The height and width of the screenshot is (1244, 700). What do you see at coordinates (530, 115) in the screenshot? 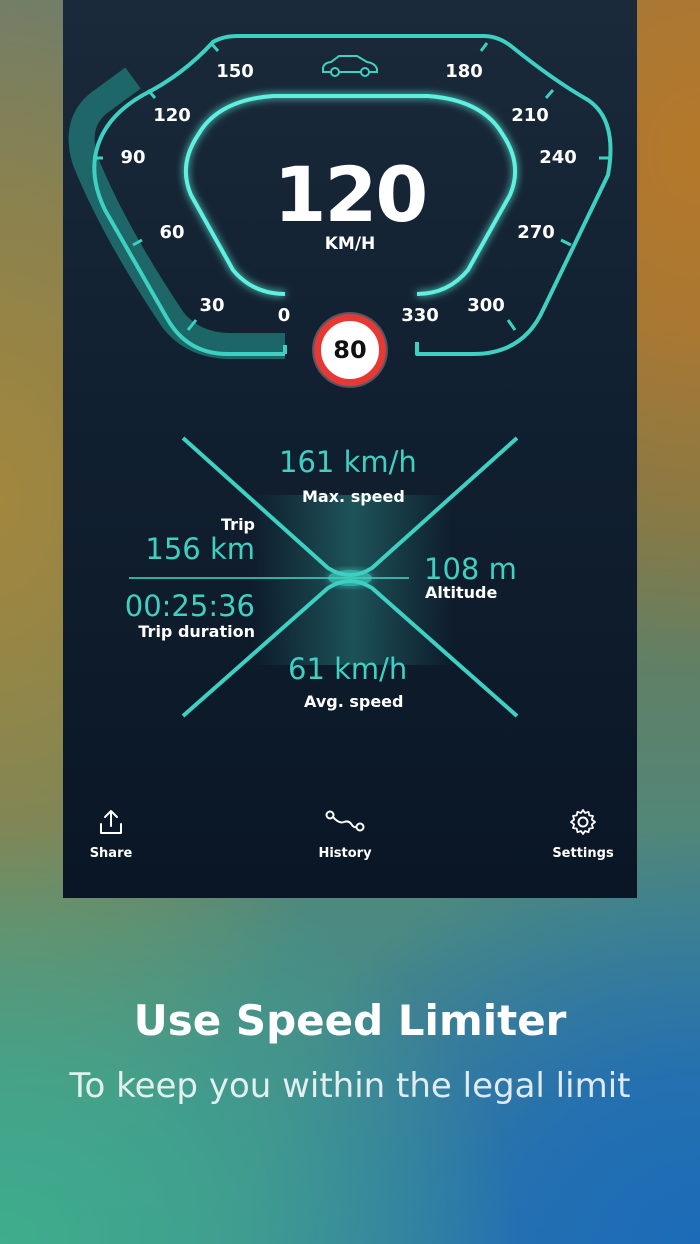
I see `scale-label-210: 210` at bounding box center [530, 115].